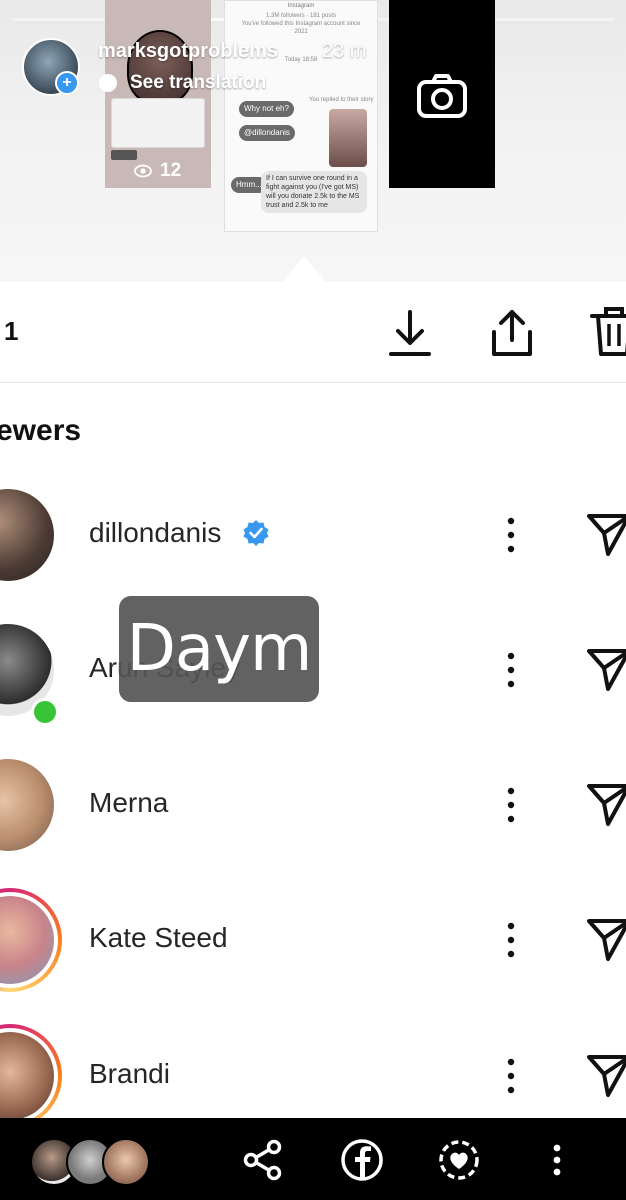  What do you see at coordinates (512, 332) in the screenshot?
I see `share-icon` at bounding box center [512, 332].